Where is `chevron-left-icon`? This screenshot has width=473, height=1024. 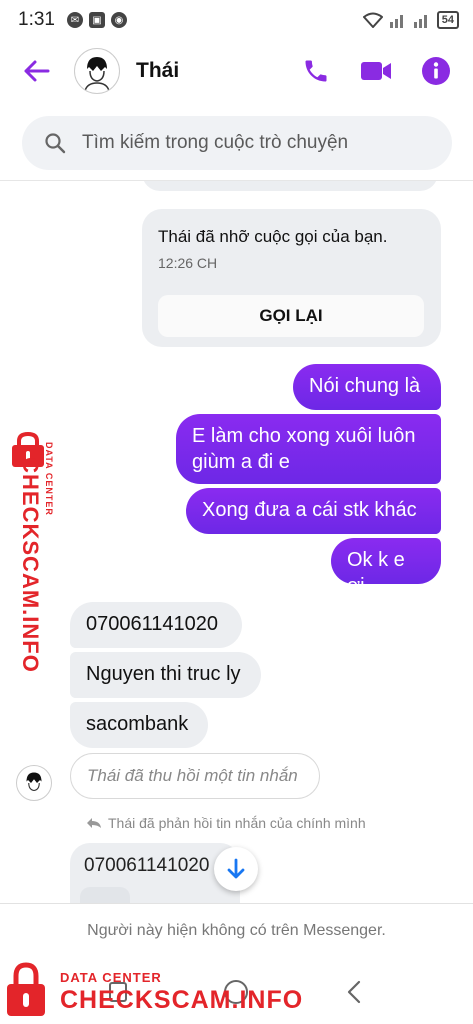
chevron-left-icon is located at coordinates (354, 992).